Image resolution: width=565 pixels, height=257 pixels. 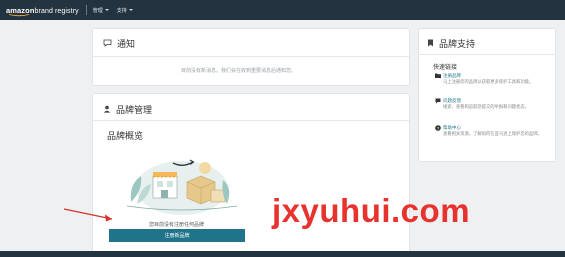 I want to click on notifications-title: 通知, so click(x=126, y=44).